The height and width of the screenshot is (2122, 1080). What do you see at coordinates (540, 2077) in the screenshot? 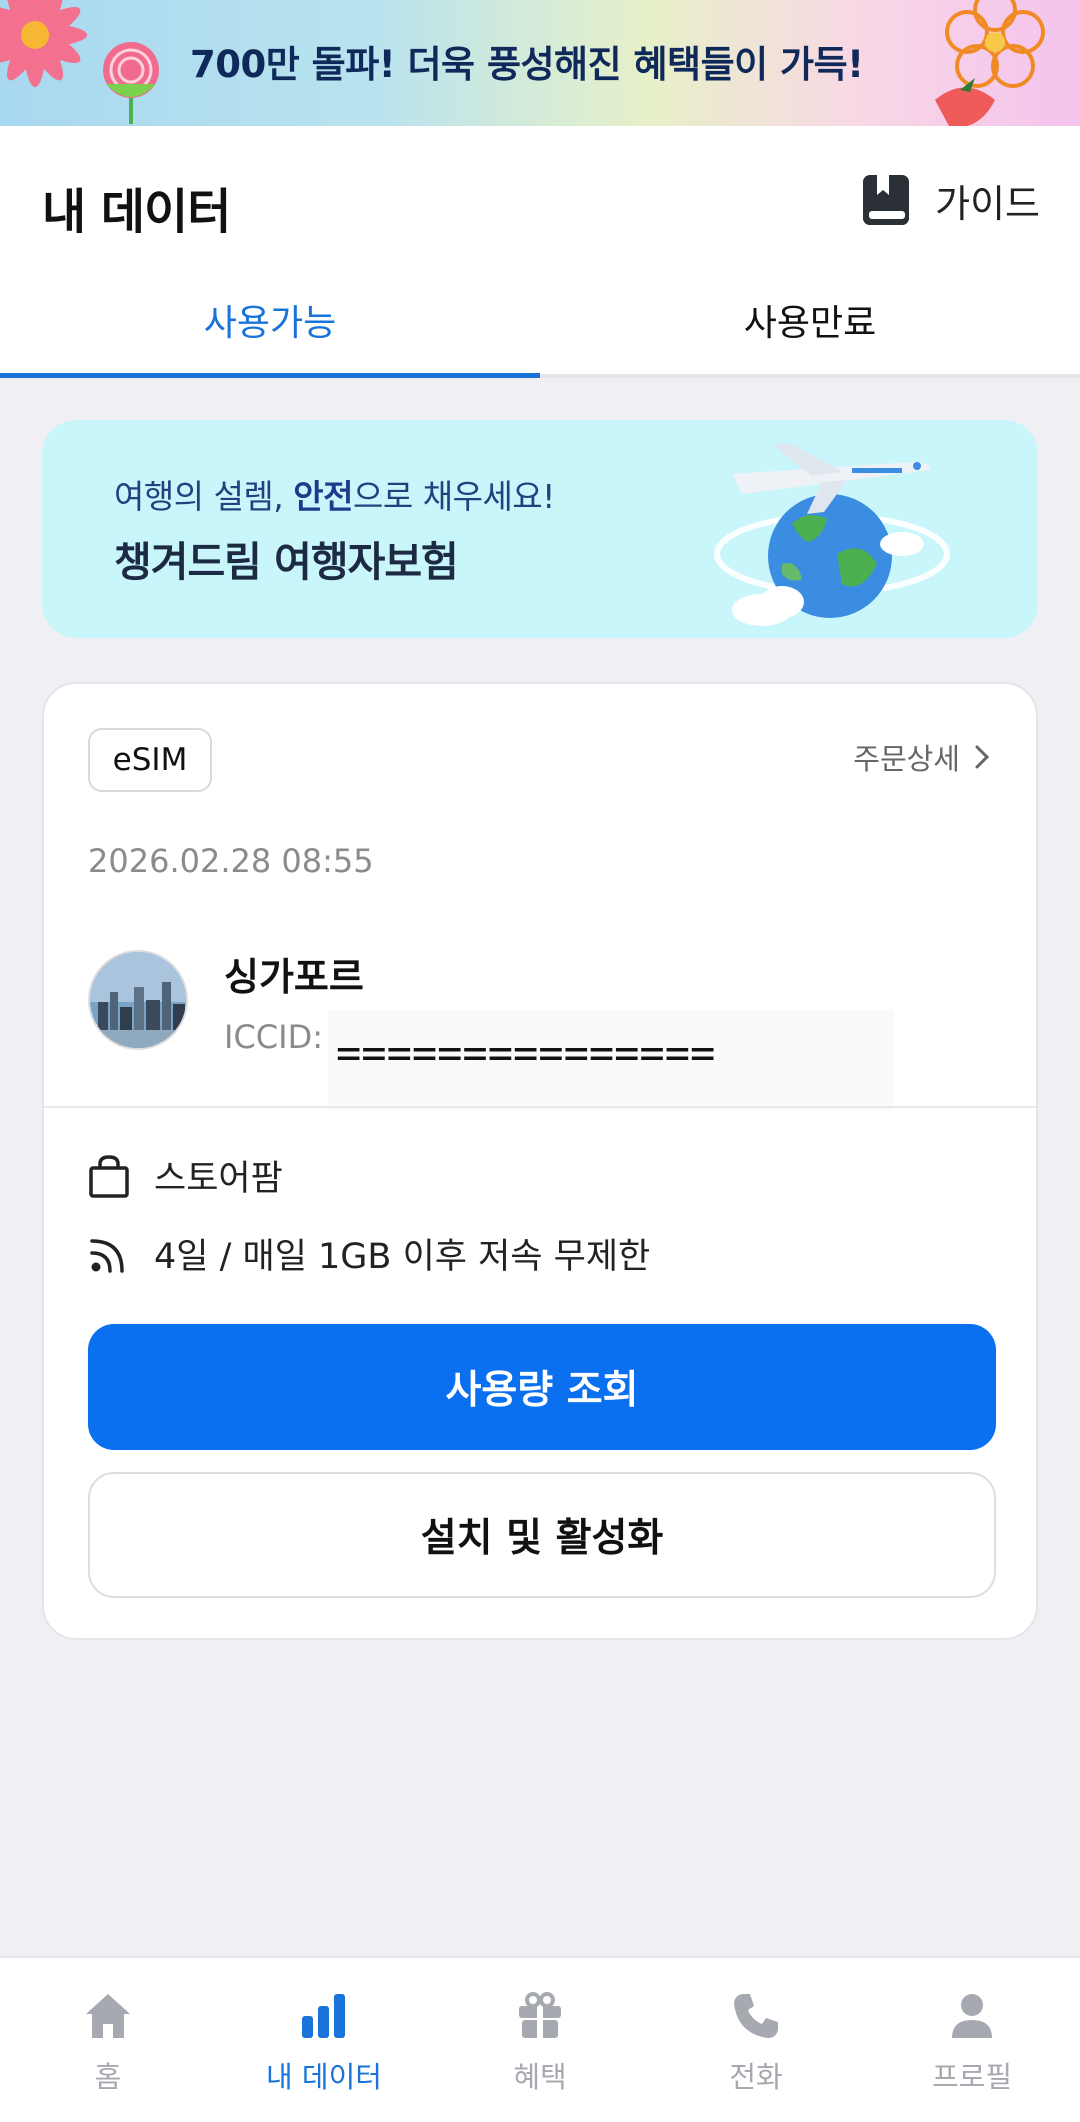
I see `nav-benefits-label: 혜택` at bounding box center [540, 2077].